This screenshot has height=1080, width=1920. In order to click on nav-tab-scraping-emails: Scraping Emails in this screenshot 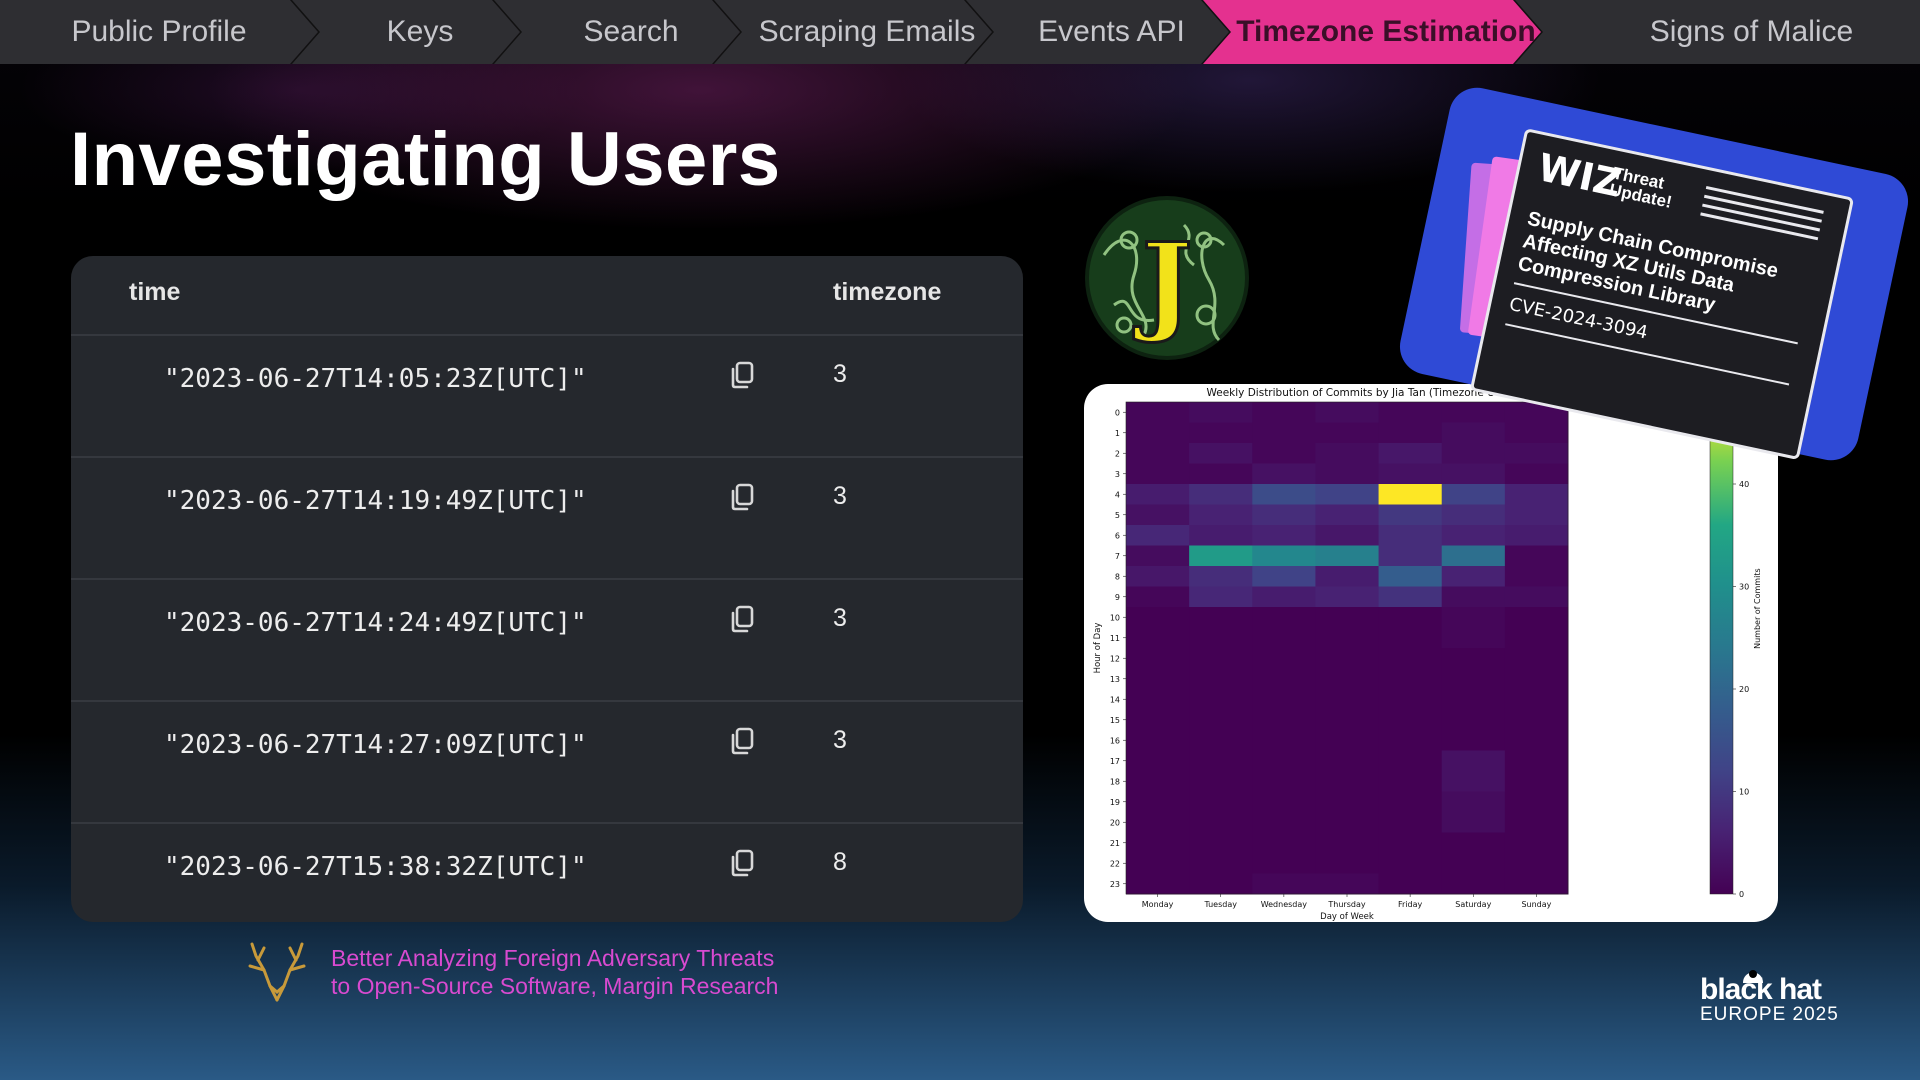, I will do `click(853, 32)`.